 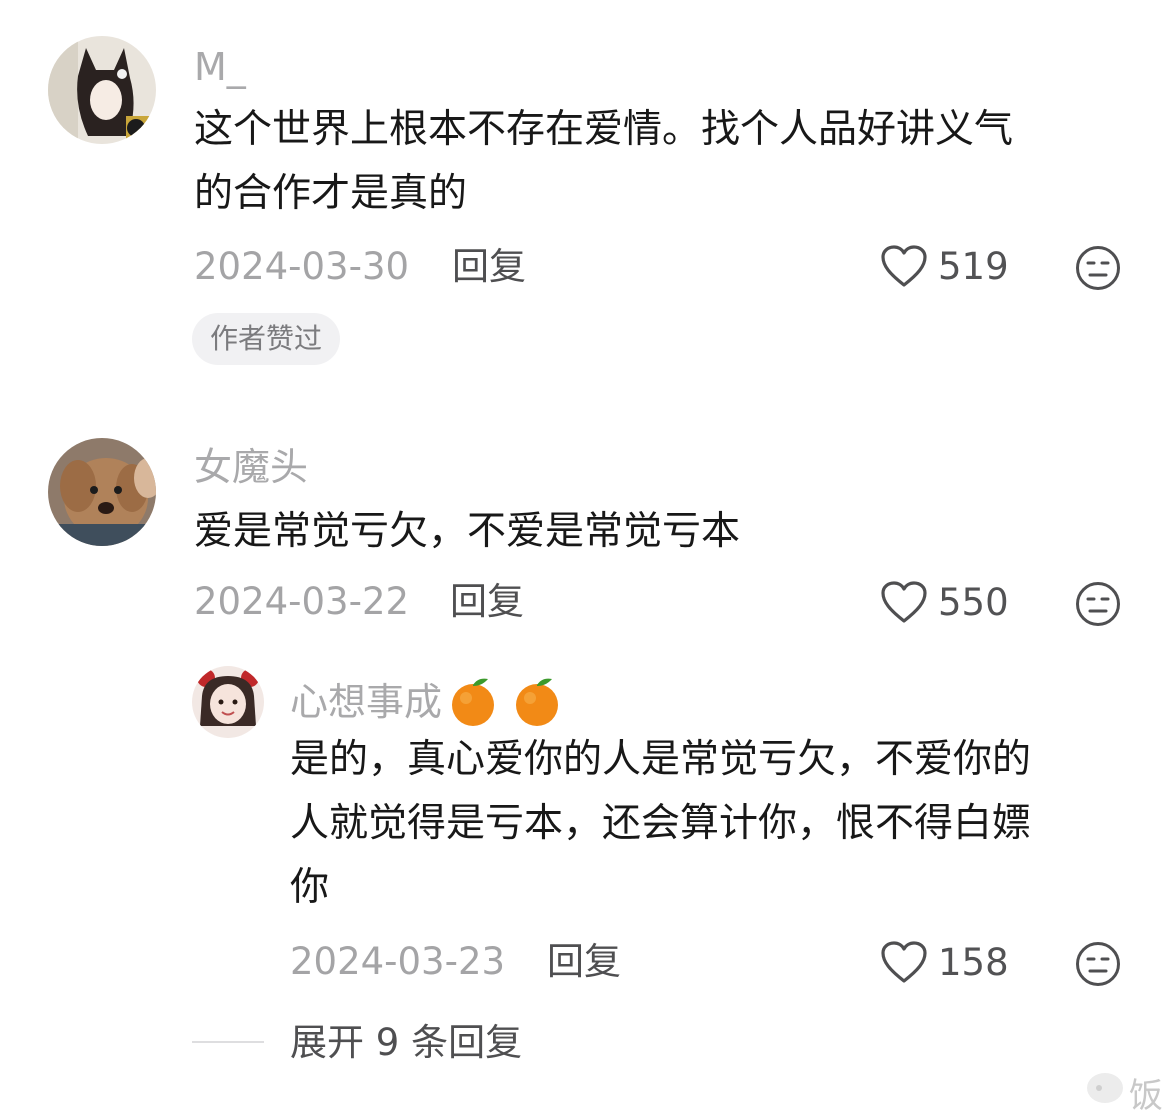 What do you see at coordinates (366, 702) in the screenshot?
I see `username-text: 心想事成` at bounding box center [366, 702].